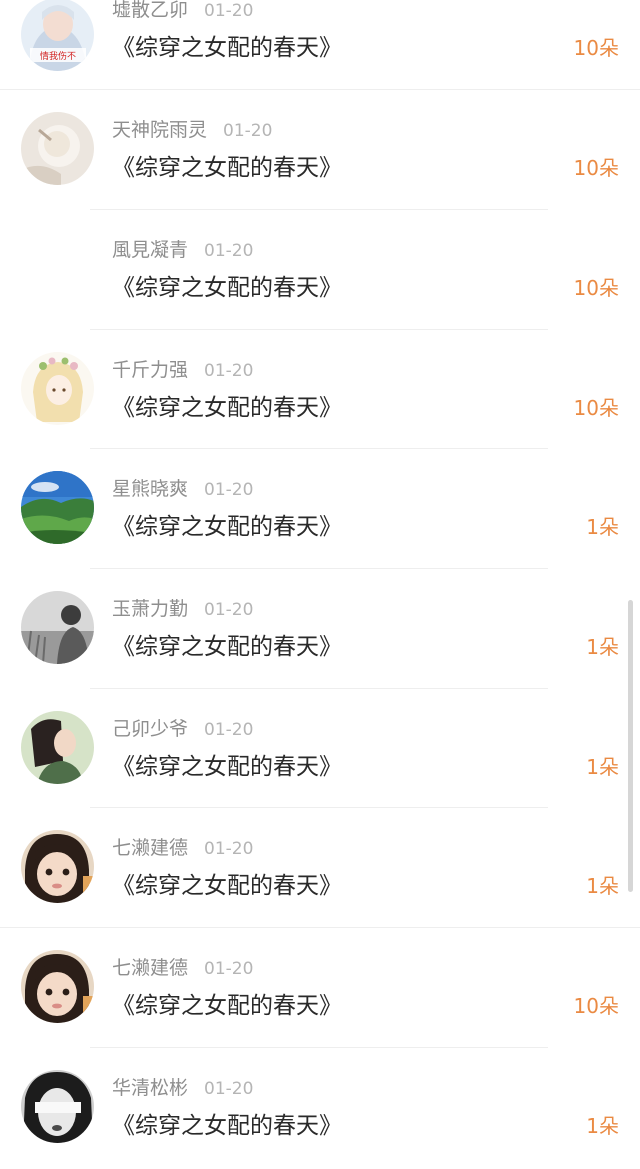 This screenshot has height=1169, width=640. I want to click on avatar-bw-person-field-icon, so click(57, 627).